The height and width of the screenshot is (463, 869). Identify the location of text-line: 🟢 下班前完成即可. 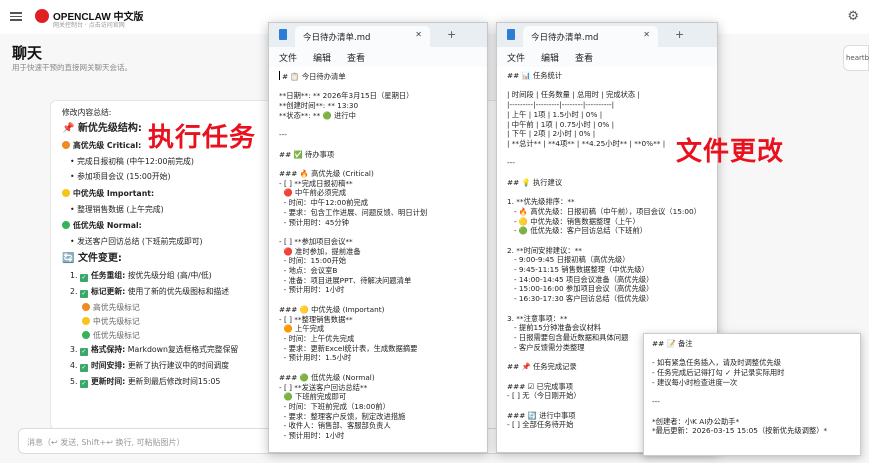
(313, 397).